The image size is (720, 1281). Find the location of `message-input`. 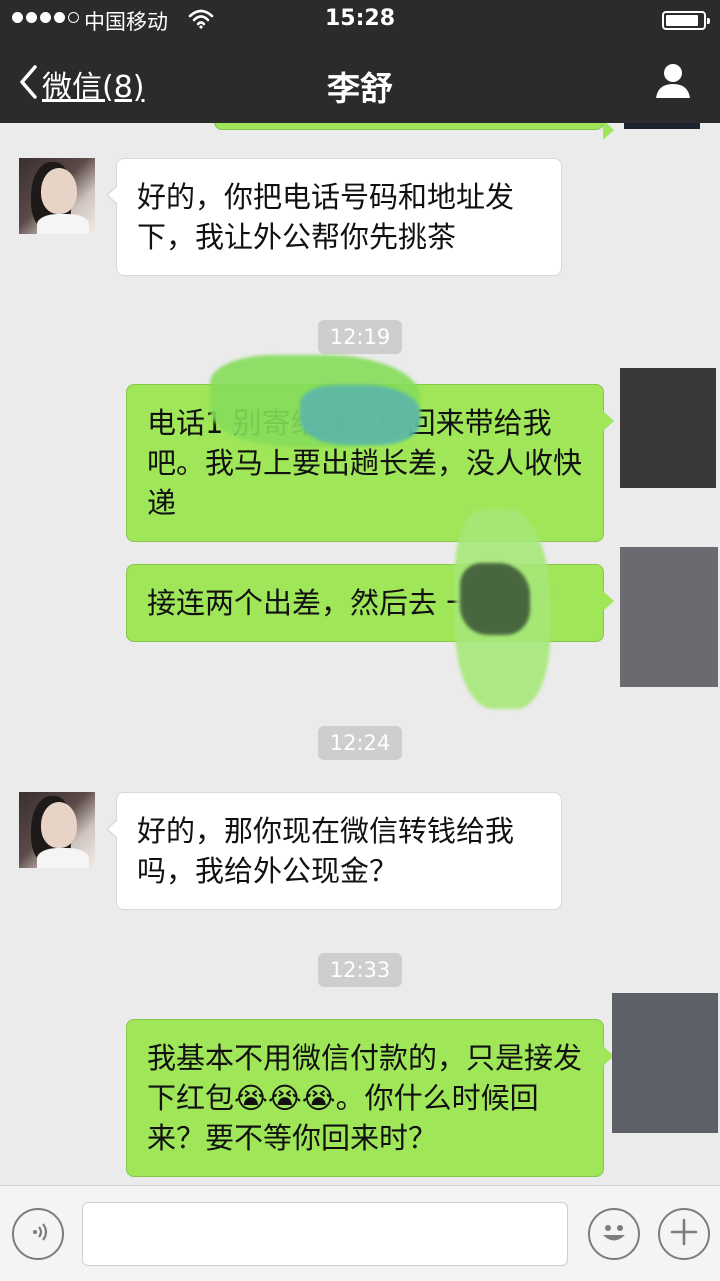

message-input is located at coordinates (325, 1234).